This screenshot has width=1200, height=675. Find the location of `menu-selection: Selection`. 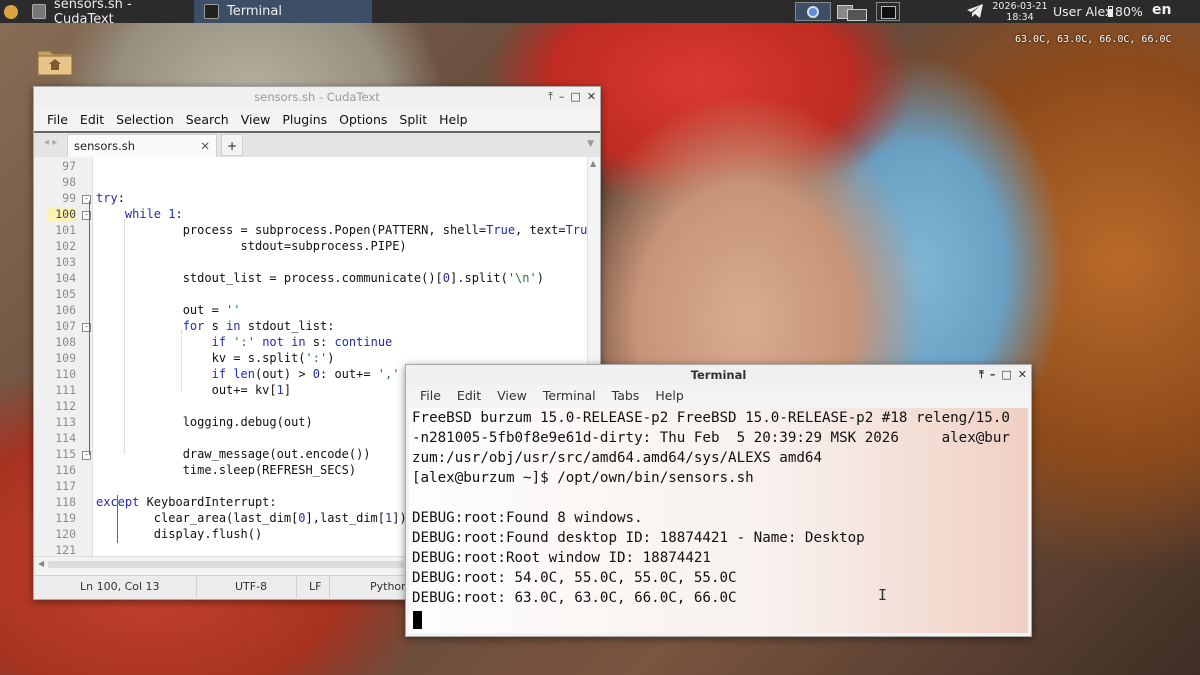

menu-selection: Selection is located at coordinates (145, 119).